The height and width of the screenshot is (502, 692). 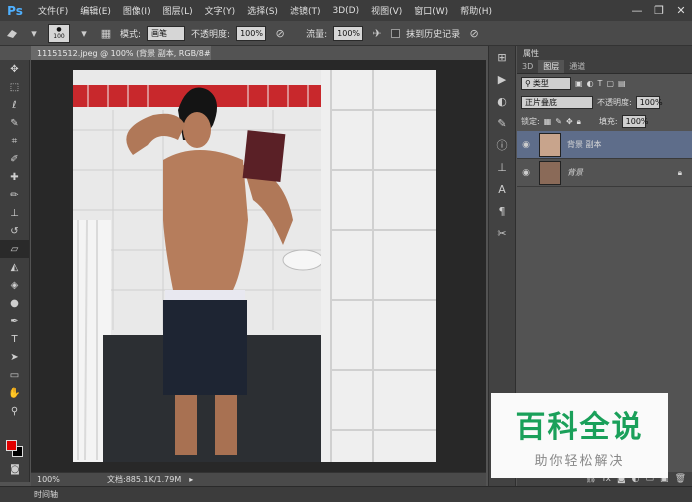 What do you see at coordinates (600, 83) in the screenshot?
I see `filter-type-icon: T` at bounding box center [600, 83].